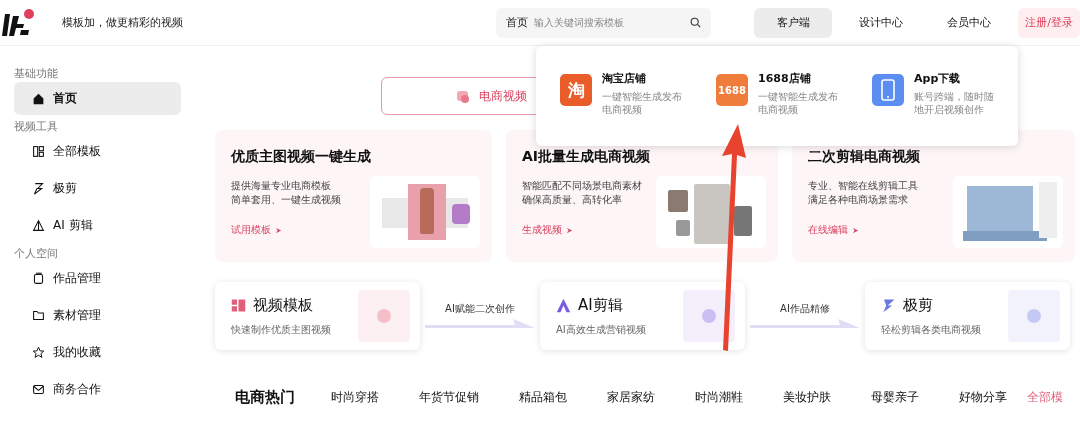  What do you see at coordinates (97, 315) in the screenshot?
I see `sidebar-item: 素材管理` at bounding box center [97, 315].